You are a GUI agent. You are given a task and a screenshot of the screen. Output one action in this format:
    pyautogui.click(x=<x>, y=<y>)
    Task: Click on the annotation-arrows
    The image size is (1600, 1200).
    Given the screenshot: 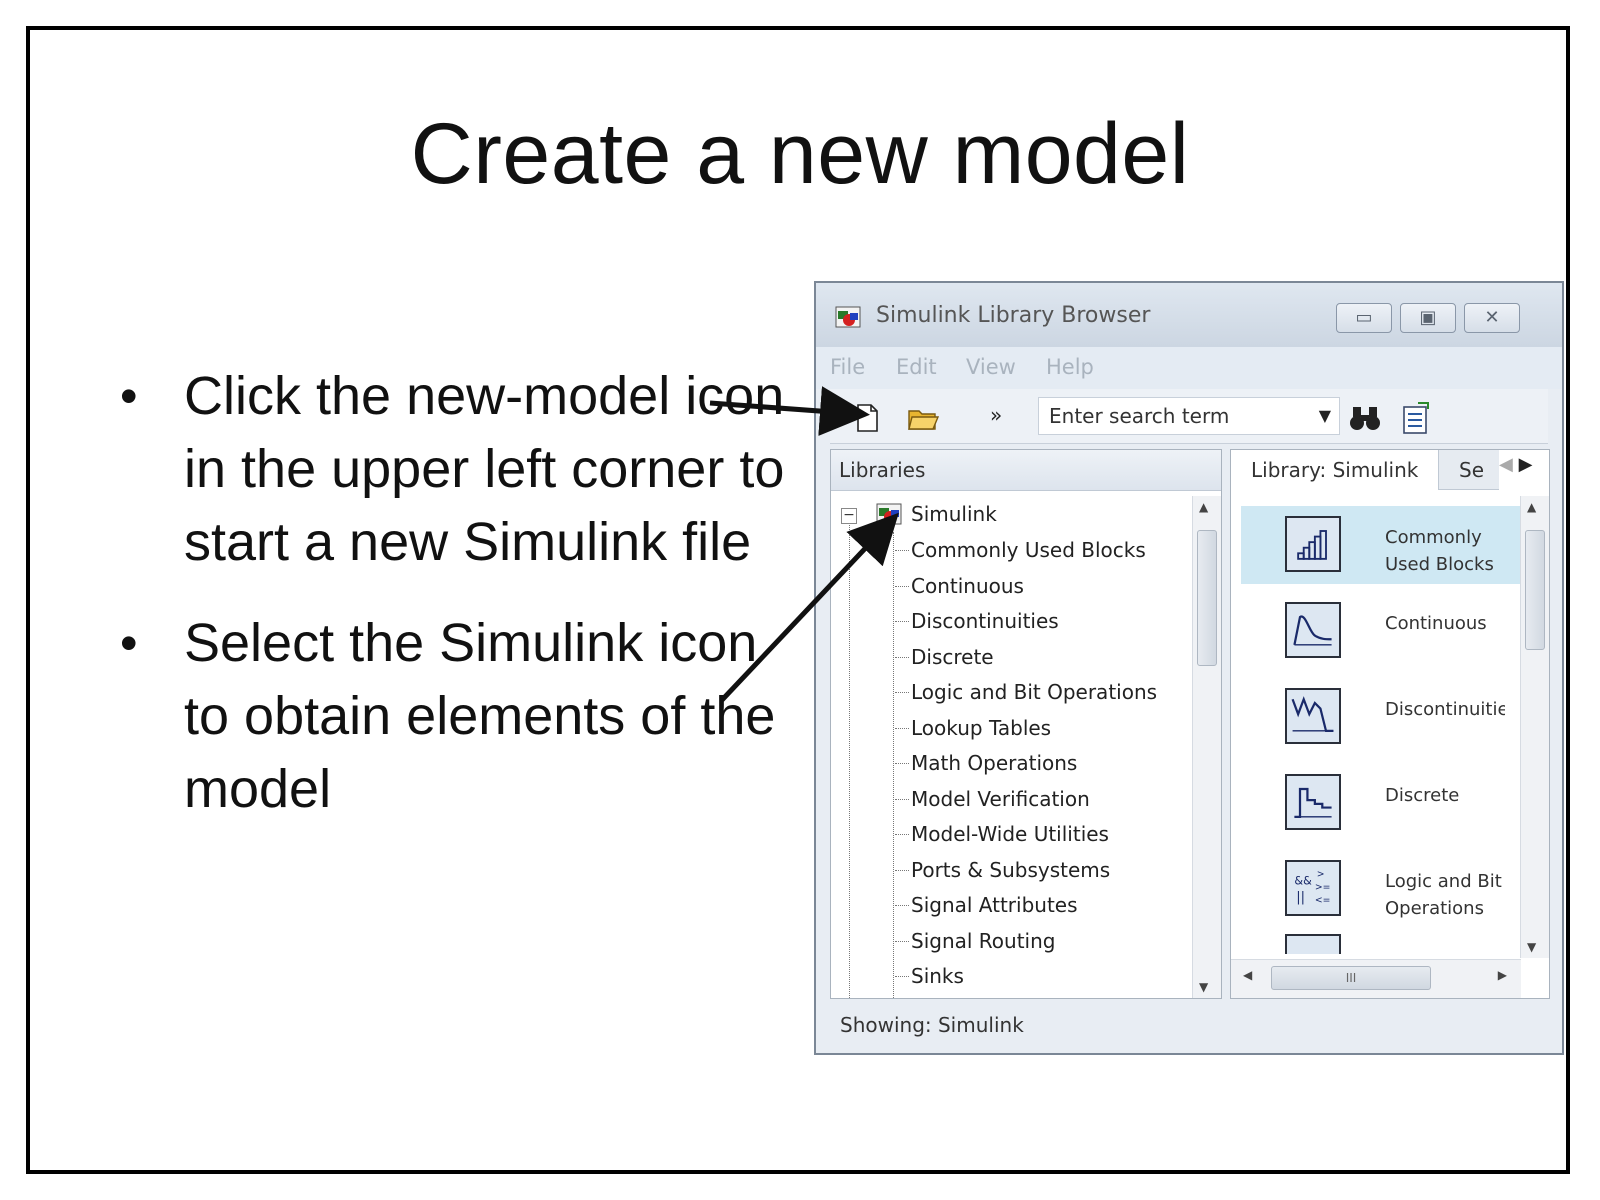 What is the action you would take?
    pyautogui.click(x=804, y=544)
    